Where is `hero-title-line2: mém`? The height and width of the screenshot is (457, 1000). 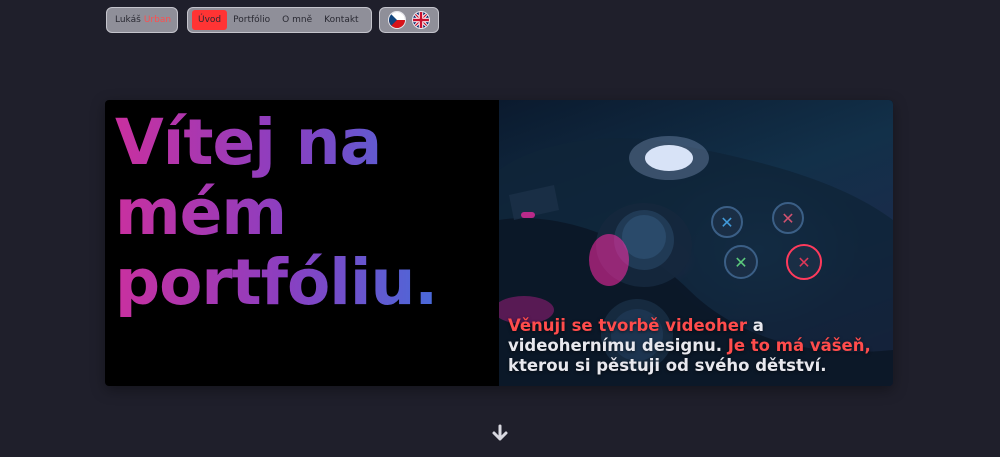 hero-title-line2: mém is located at coordinates (201, 212).